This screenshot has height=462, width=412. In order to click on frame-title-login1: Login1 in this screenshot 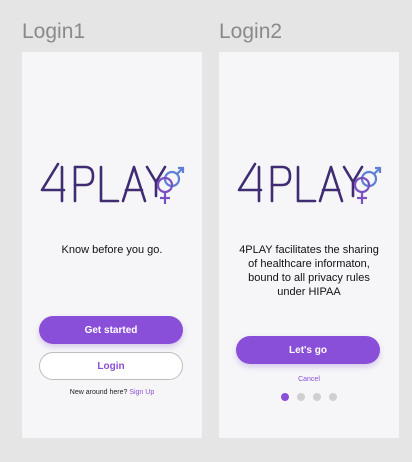, I will do `click(54, 31)`.